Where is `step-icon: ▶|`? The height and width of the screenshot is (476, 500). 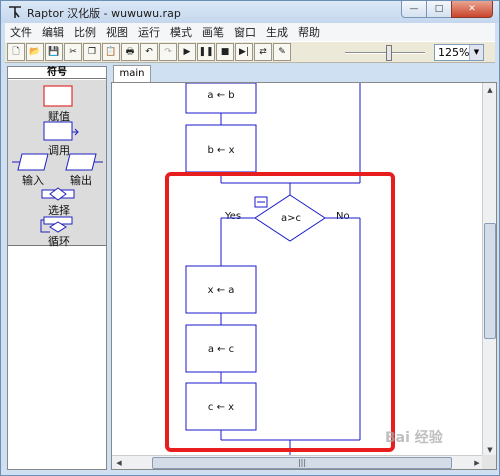 step-icon: ▶| is located at coordinates (244, 52).